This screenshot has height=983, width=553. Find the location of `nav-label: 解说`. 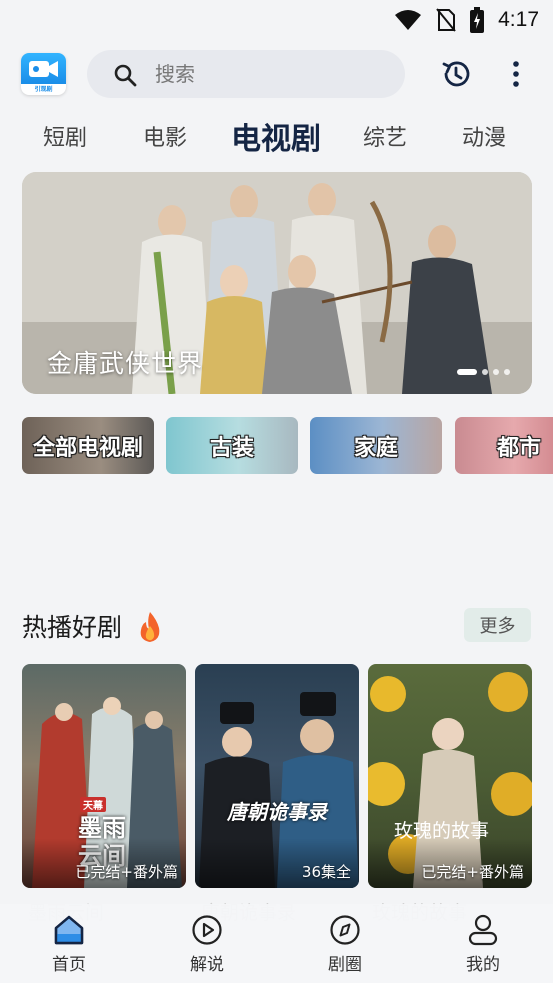

nav-label: 解说 is located at coordinates (207, 965).